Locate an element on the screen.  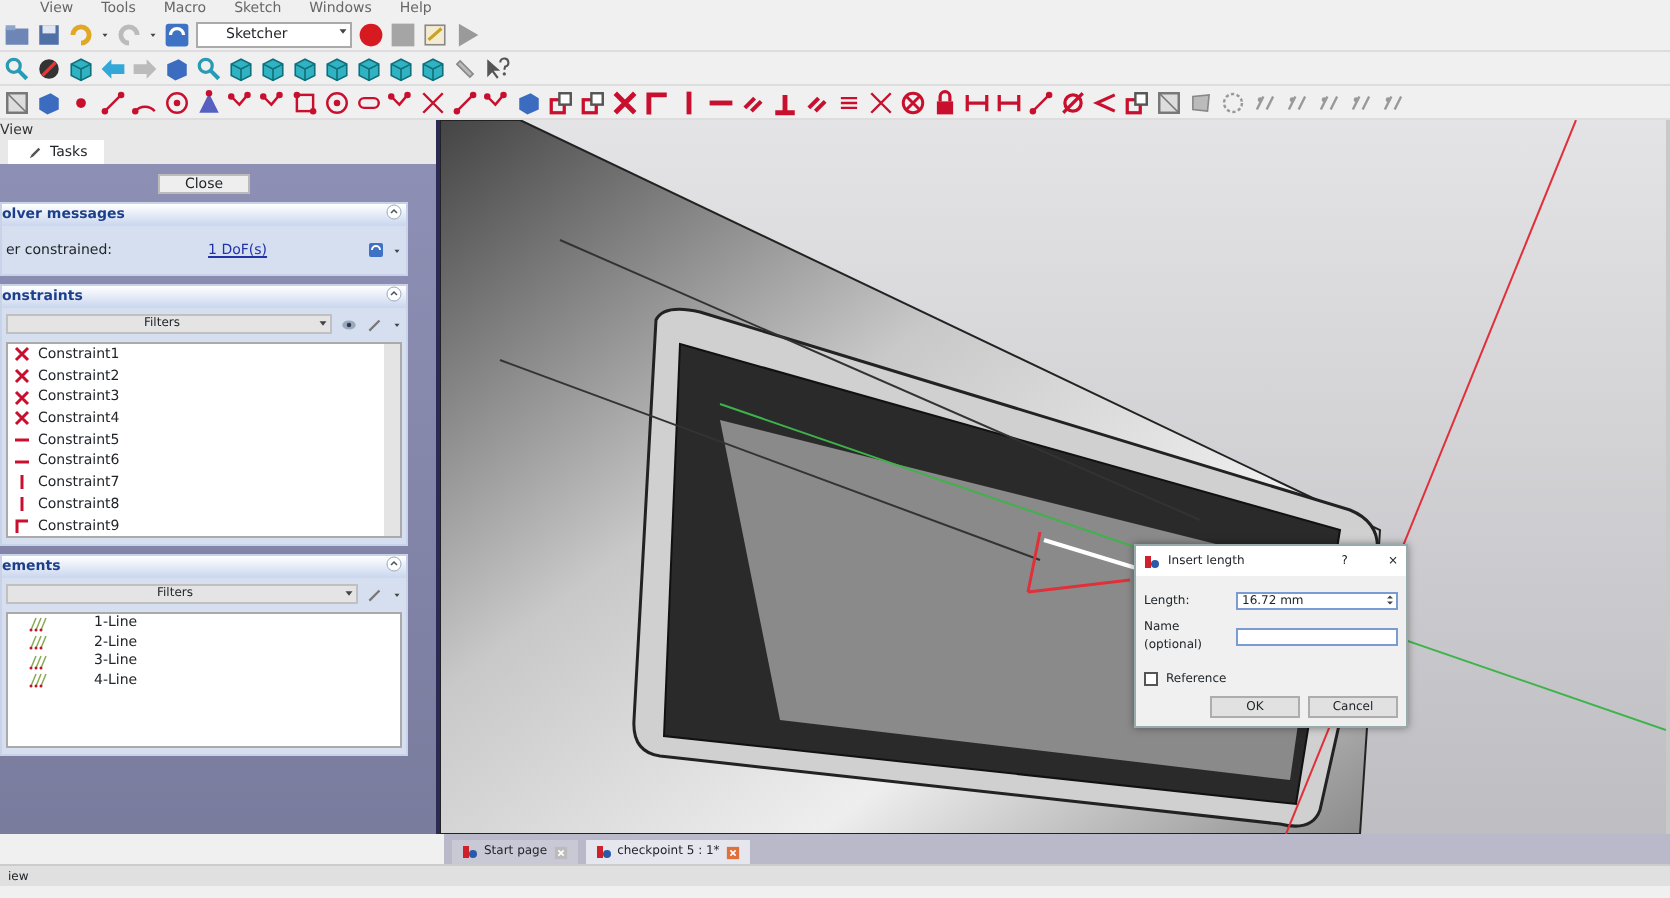
edit-icon is located at coordinates (435, 34).